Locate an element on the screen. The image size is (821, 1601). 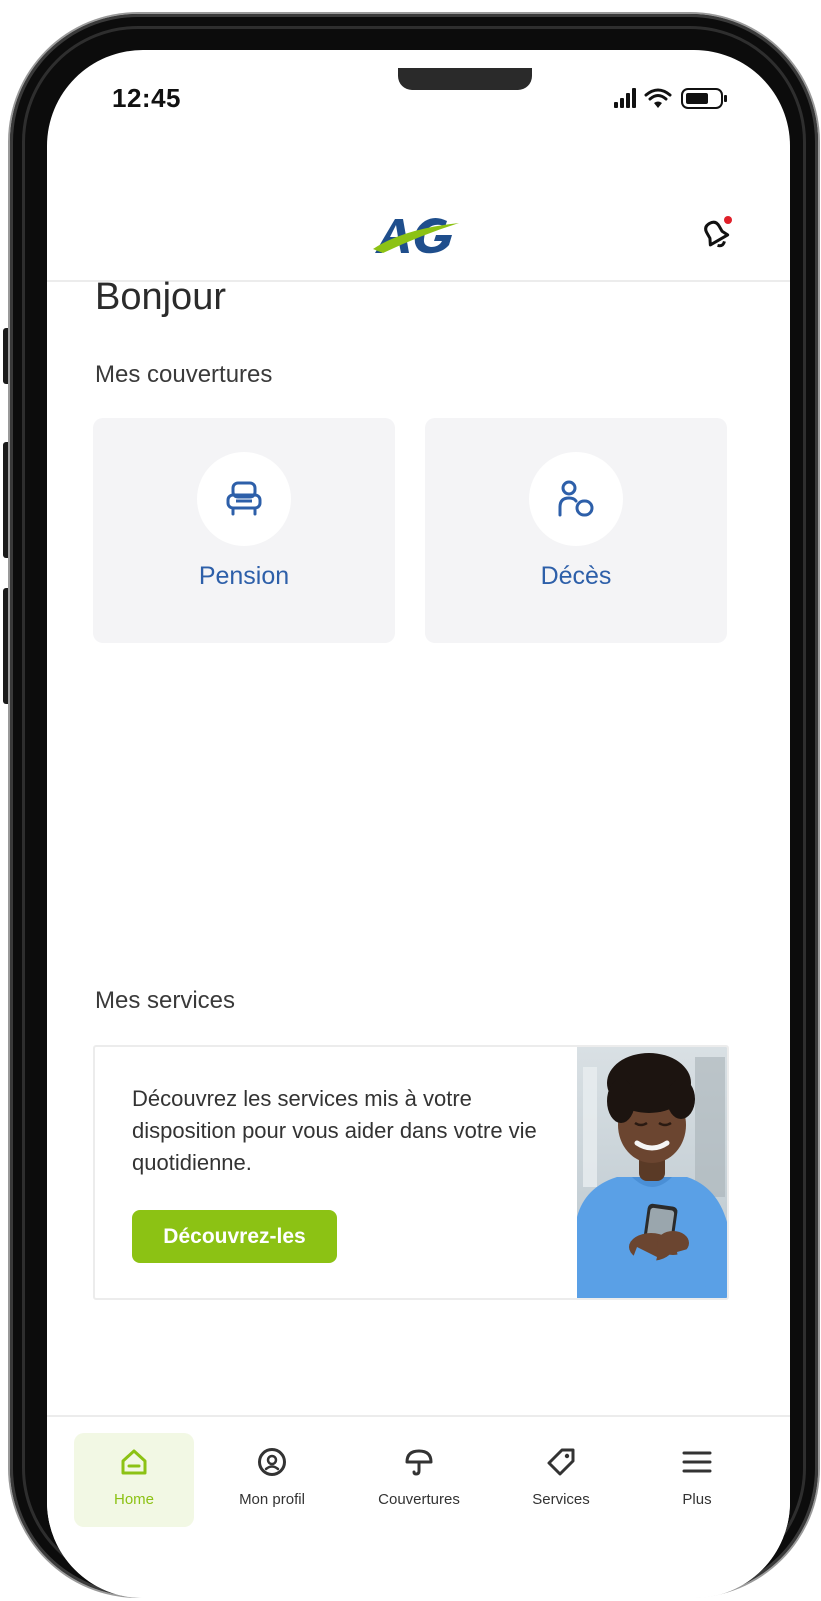
signal-icon is located at coordinates (625, 98).